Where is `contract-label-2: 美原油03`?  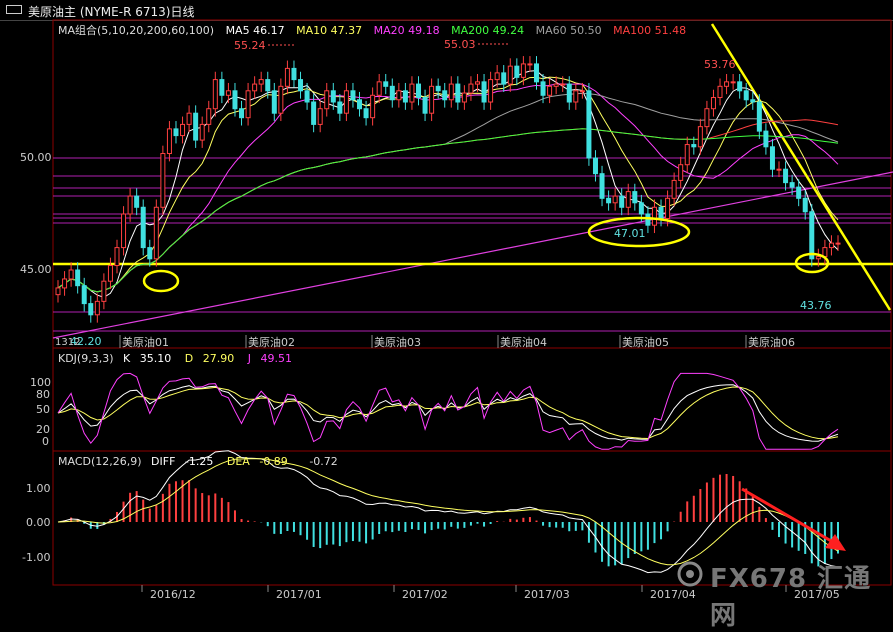 contract-label-2: 美原油03 is located at coordinates (397, 342).